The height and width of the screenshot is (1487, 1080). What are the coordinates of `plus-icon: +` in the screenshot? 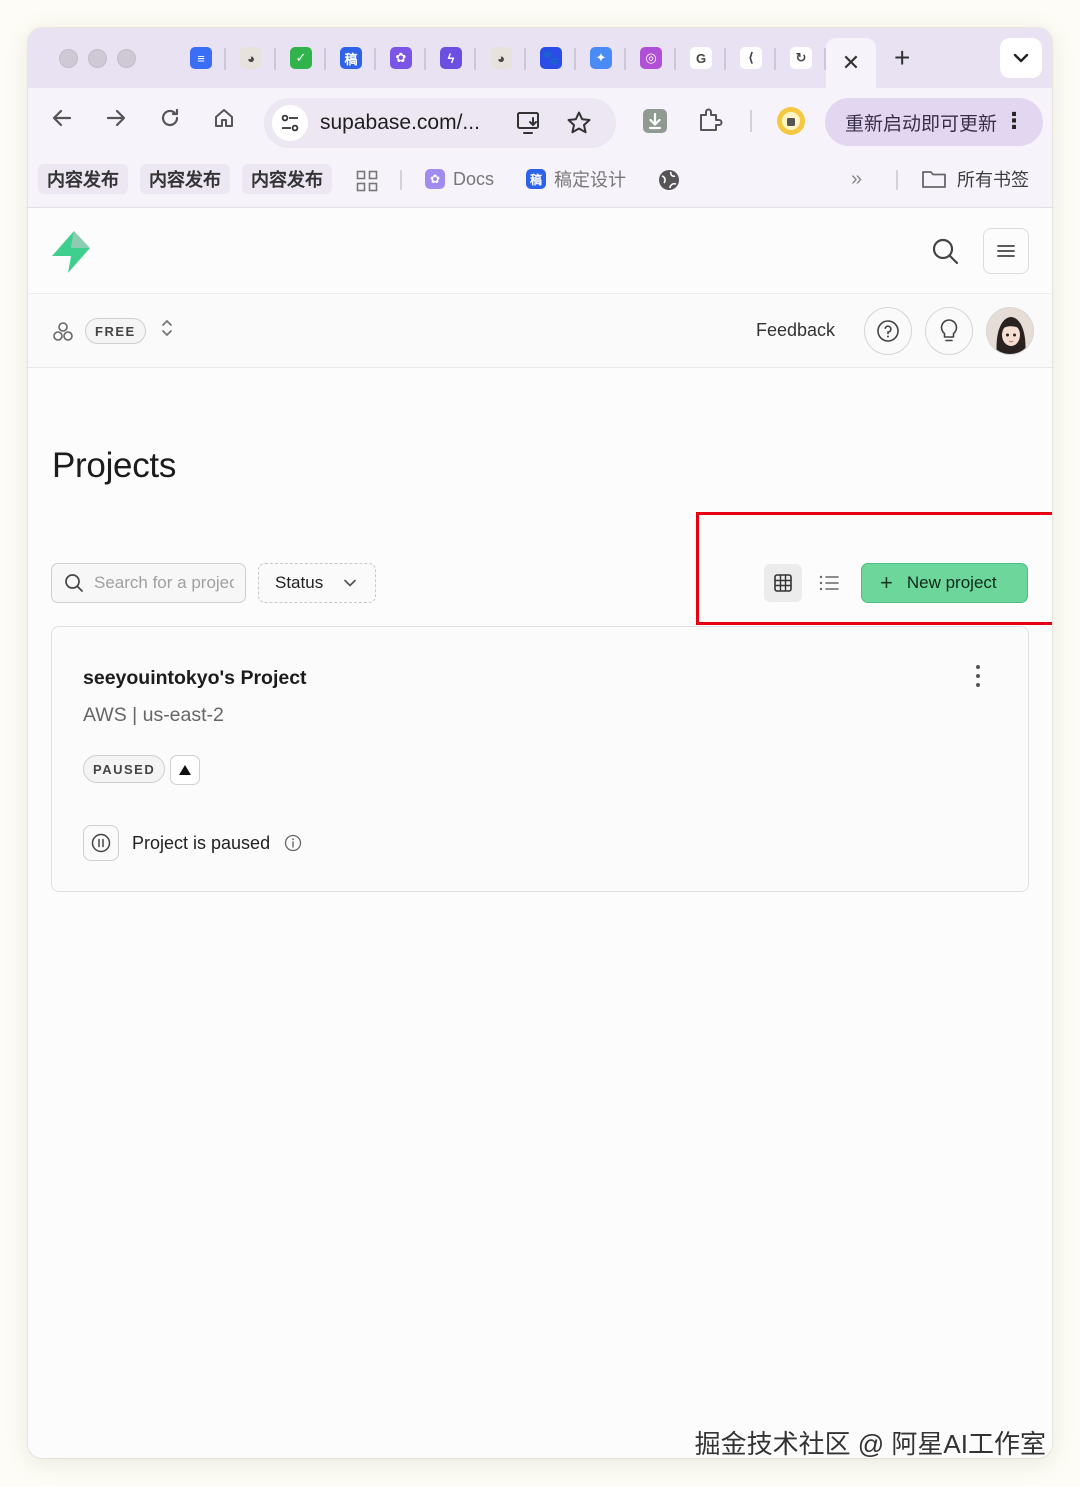 It's located at (886, 582).